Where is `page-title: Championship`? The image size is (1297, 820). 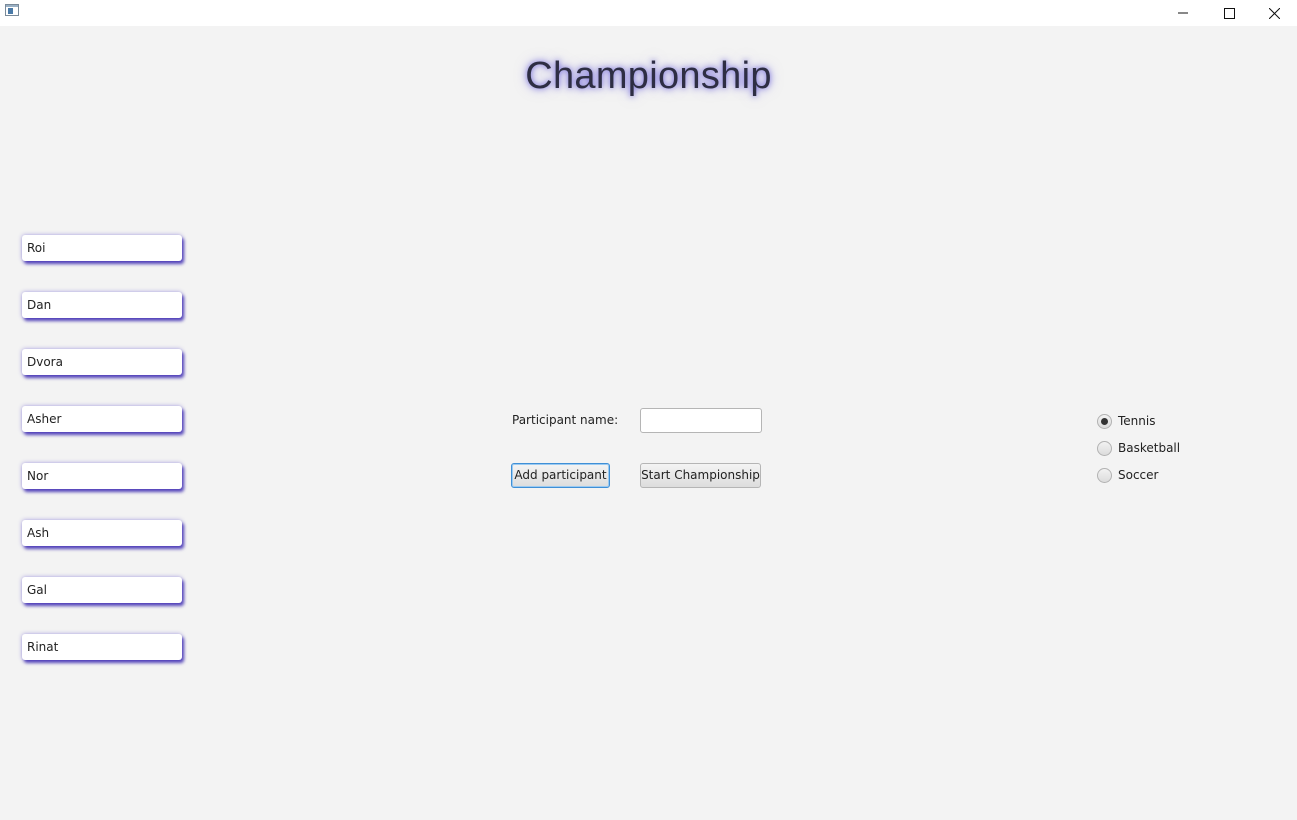
page-title: Championship is located at coordinates (648, 76).